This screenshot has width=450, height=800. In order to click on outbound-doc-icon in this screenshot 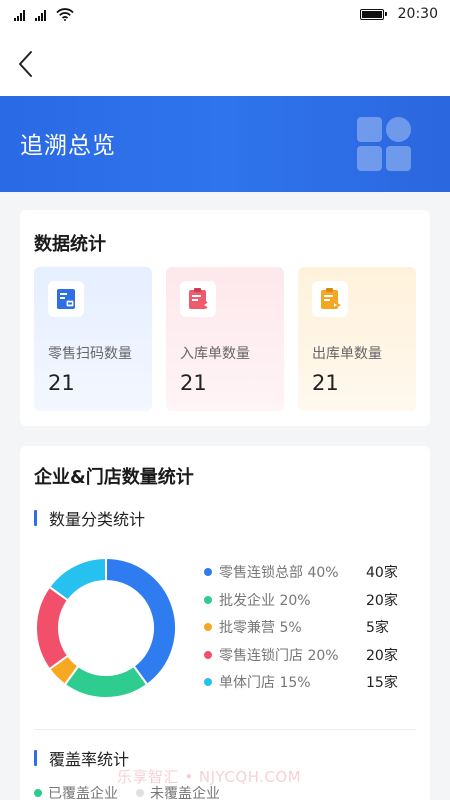, I will do `click(330, 299)`.